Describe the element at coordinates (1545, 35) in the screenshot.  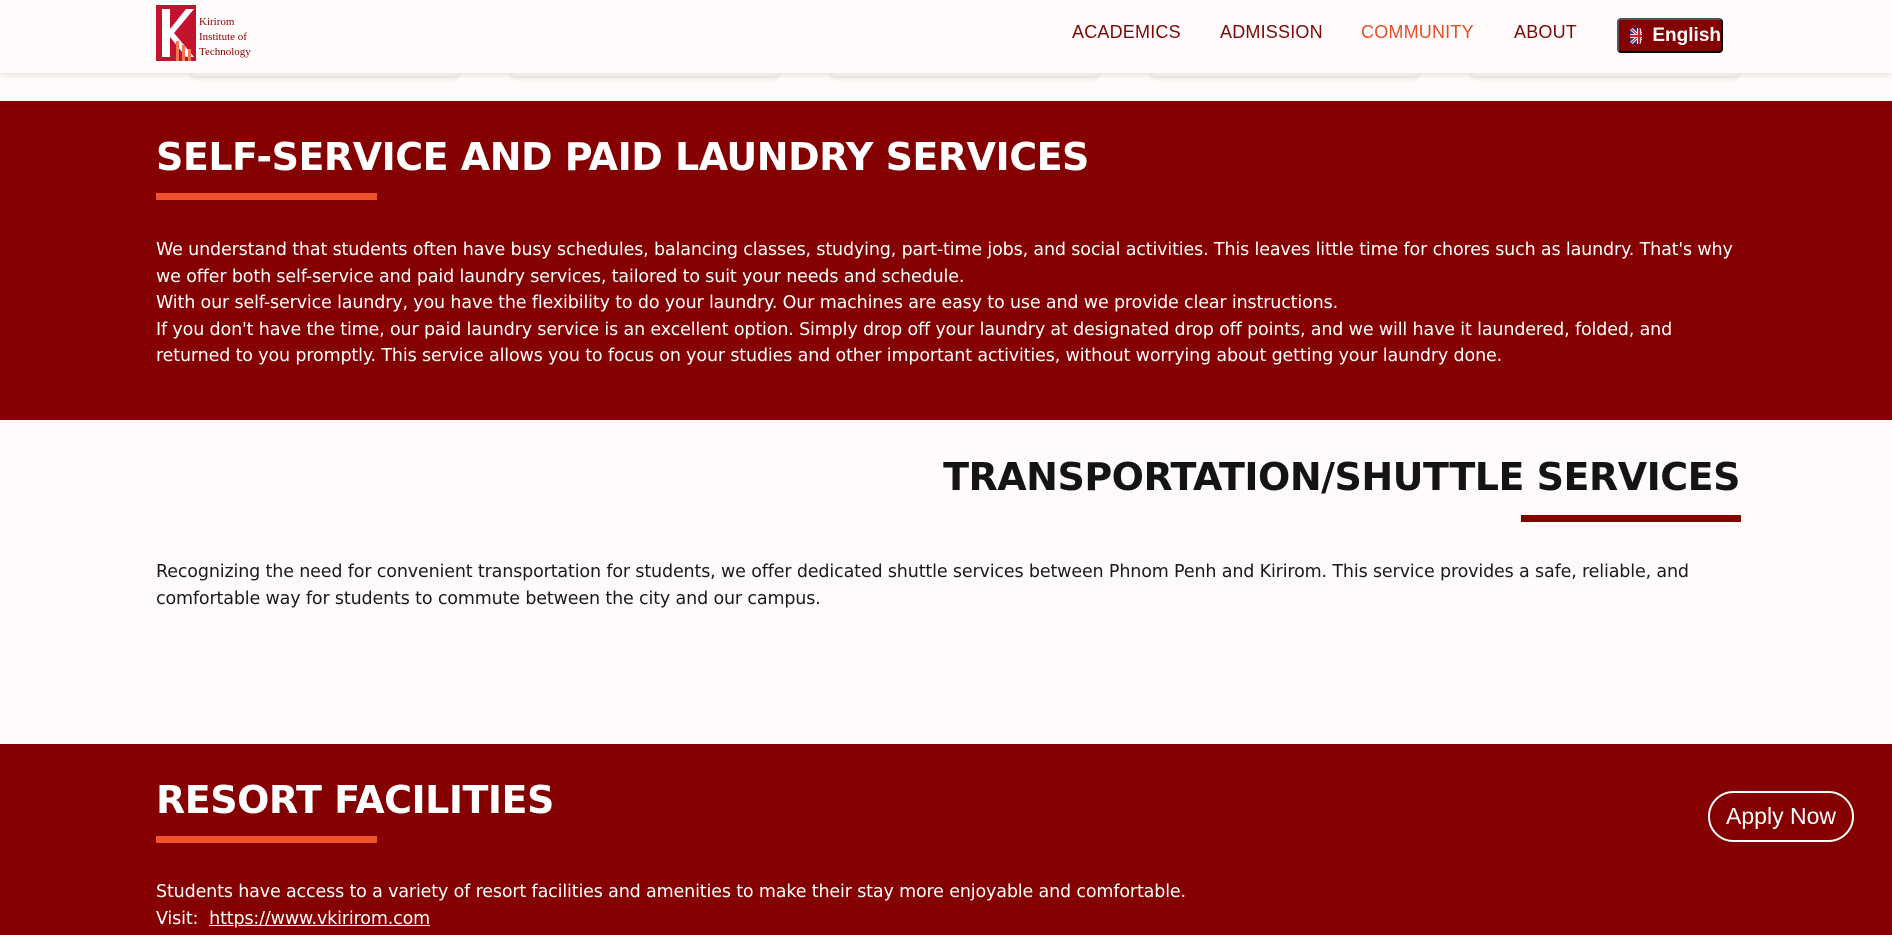
I see `nav-about: ABOUT` at that location.